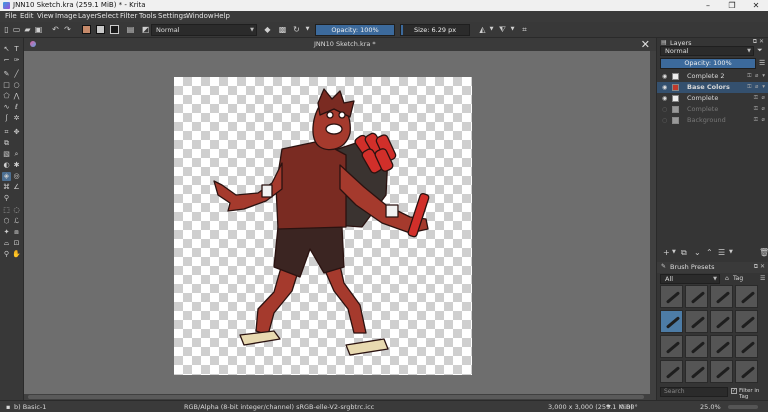  Describe the element at coordinates (16, 107) in the screenshot. I see `freehand-path-tool-icon: ℓ` at that location.